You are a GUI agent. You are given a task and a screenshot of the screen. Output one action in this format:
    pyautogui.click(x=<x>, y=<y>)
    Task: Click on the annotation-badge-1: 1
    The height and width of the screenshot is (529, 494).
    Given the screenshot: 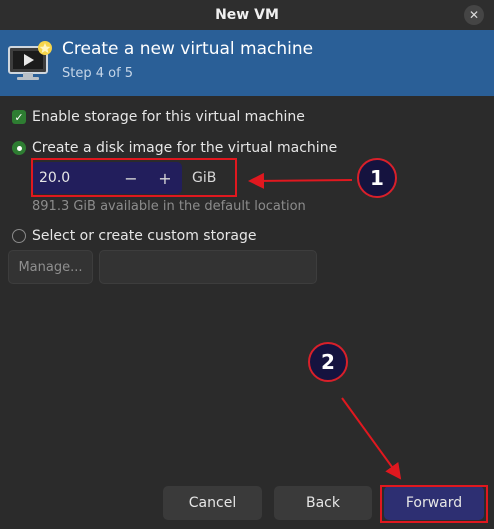 What is the action you would take?
    pyautogui.click(x=377, y=178)
    